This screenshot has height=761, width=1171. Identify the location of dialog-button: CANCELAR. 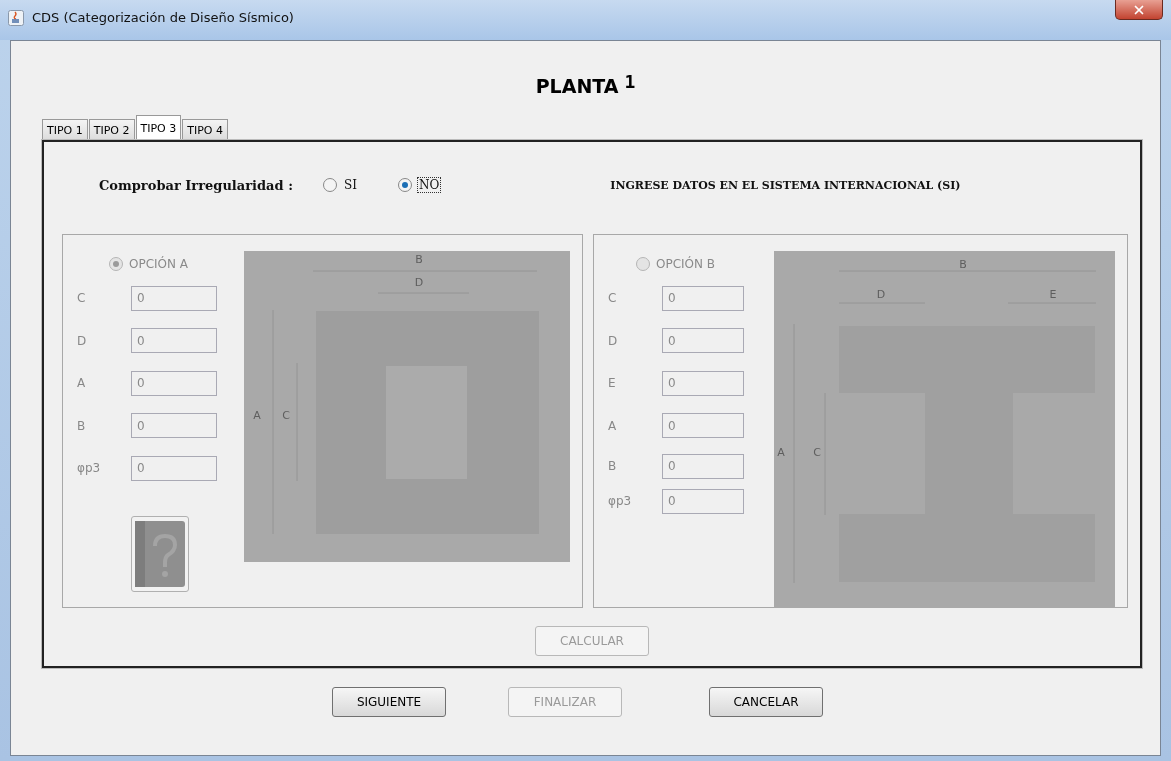
(766, 702).